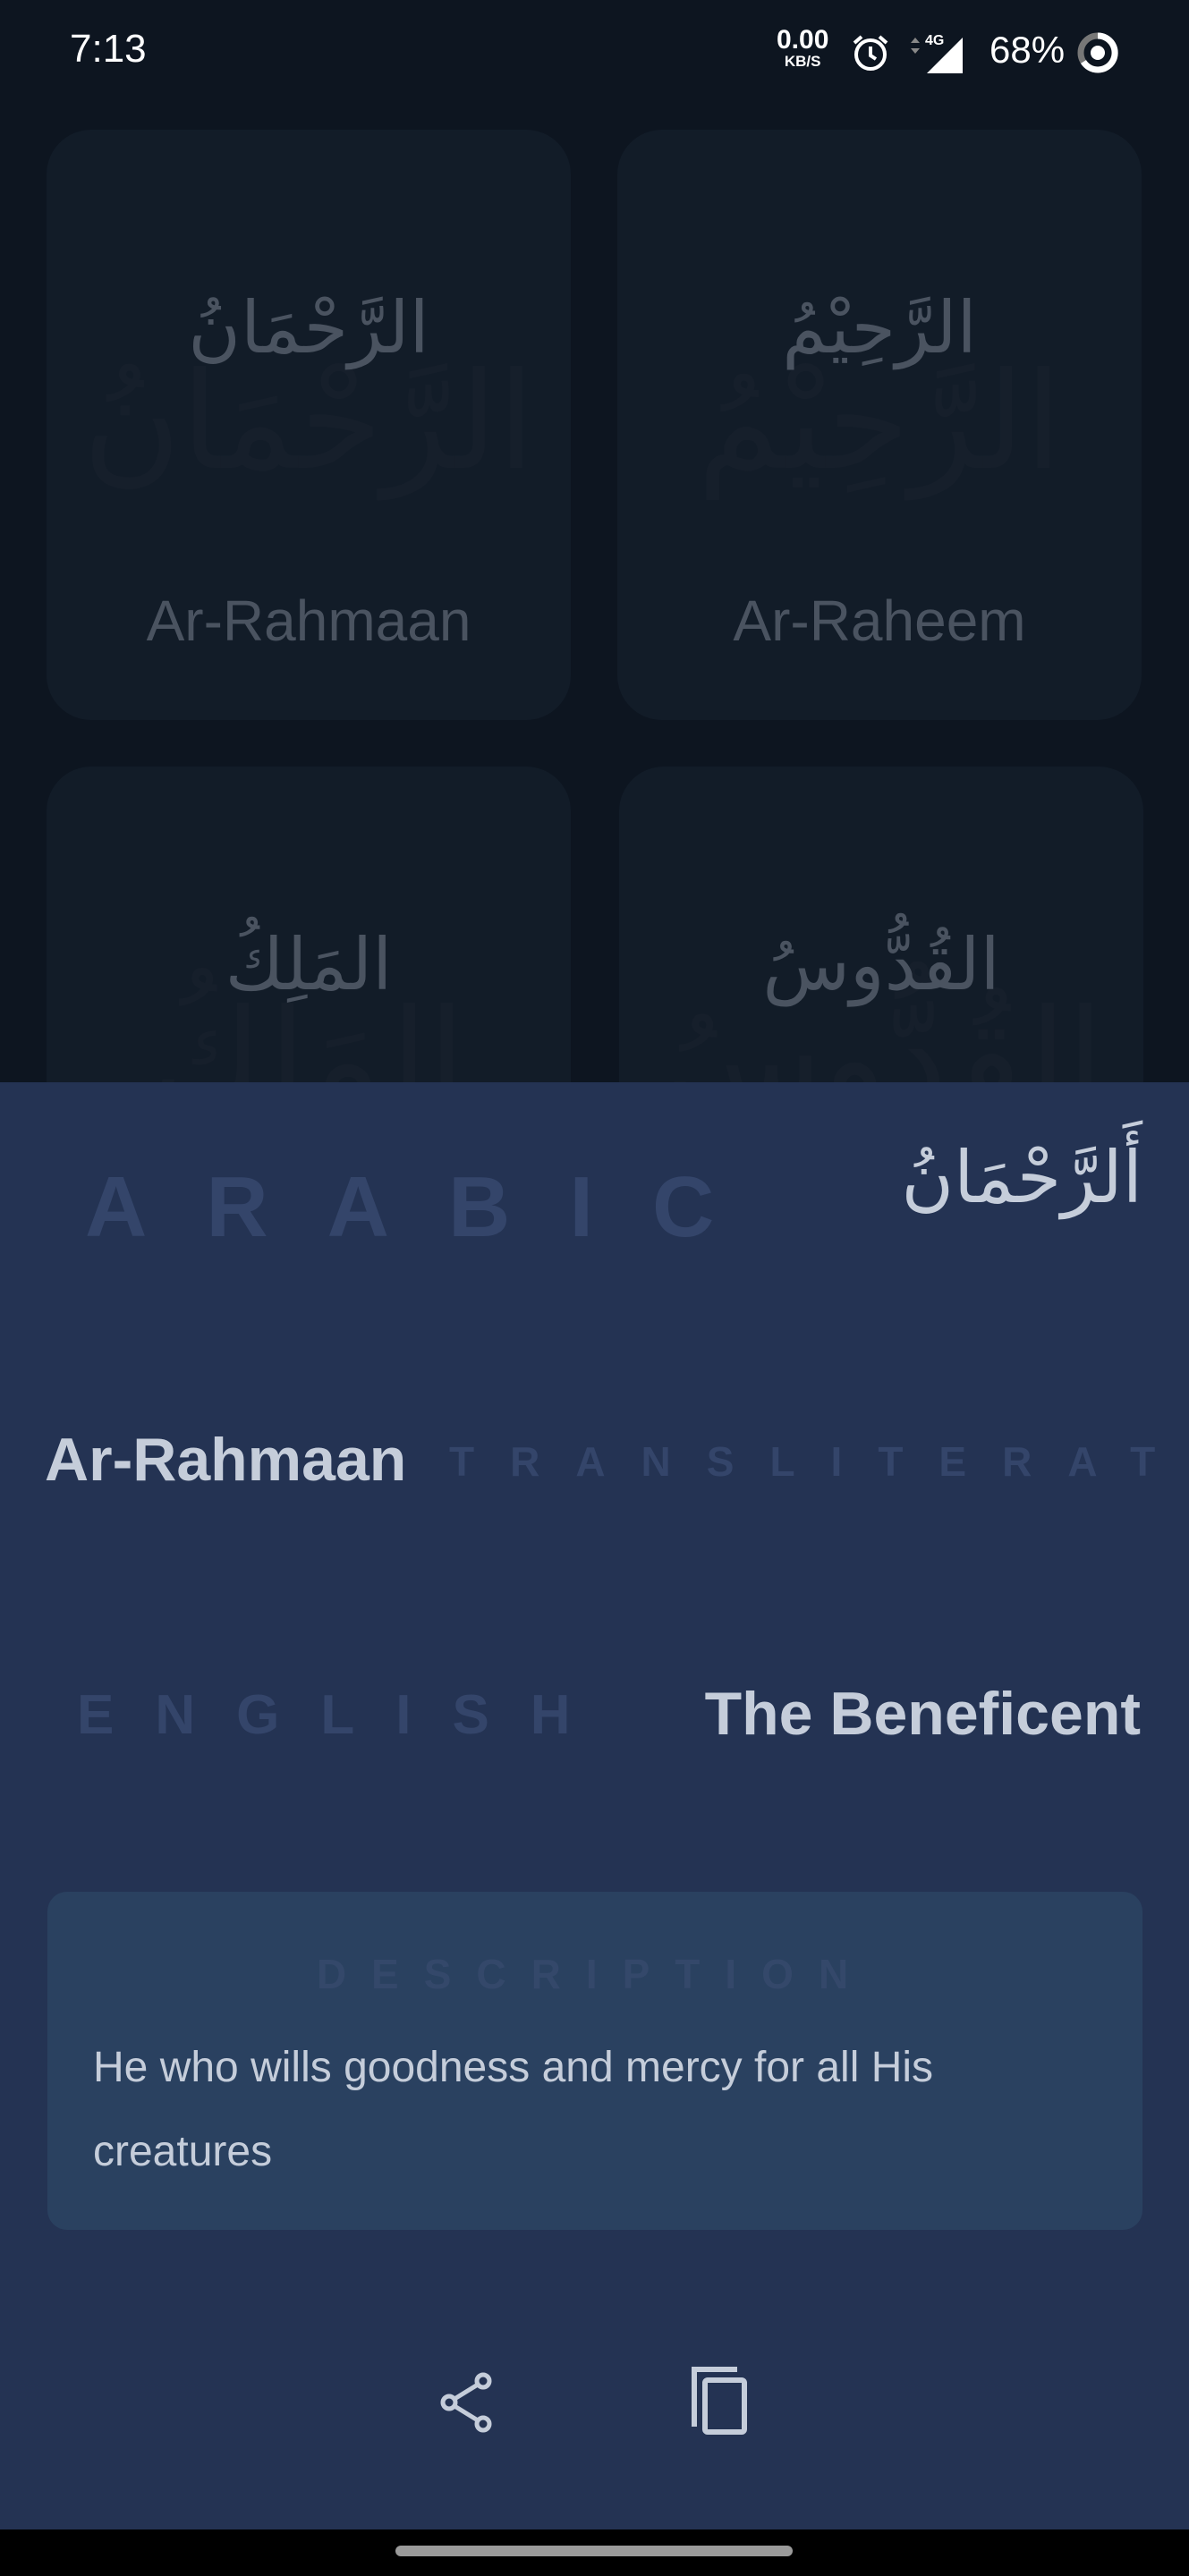 This screenshot has width=1189, height=2576. I want to click on share-icon, so click(467, 2402).